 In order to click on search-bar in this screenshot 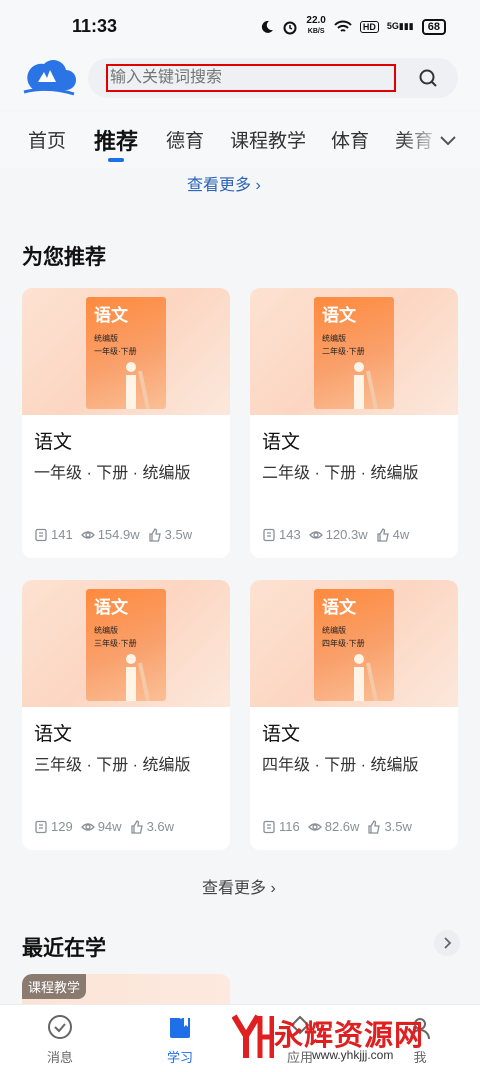, I will do `click(273, 78)`.